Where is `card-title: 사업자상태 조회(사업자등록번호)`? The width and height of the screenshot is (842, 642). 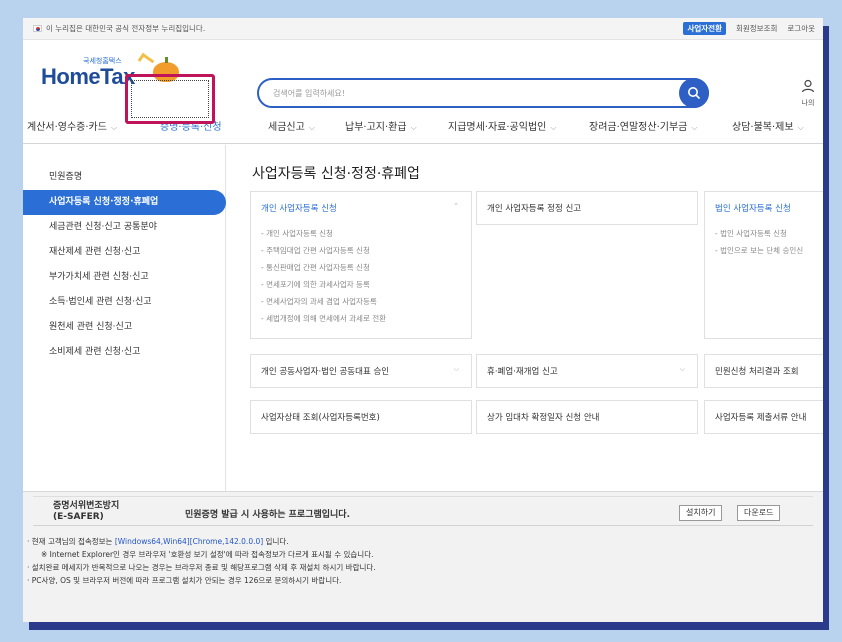
card-title: 사업자상태 조회(사업자등록번호) is located at coordinates (320, 418).